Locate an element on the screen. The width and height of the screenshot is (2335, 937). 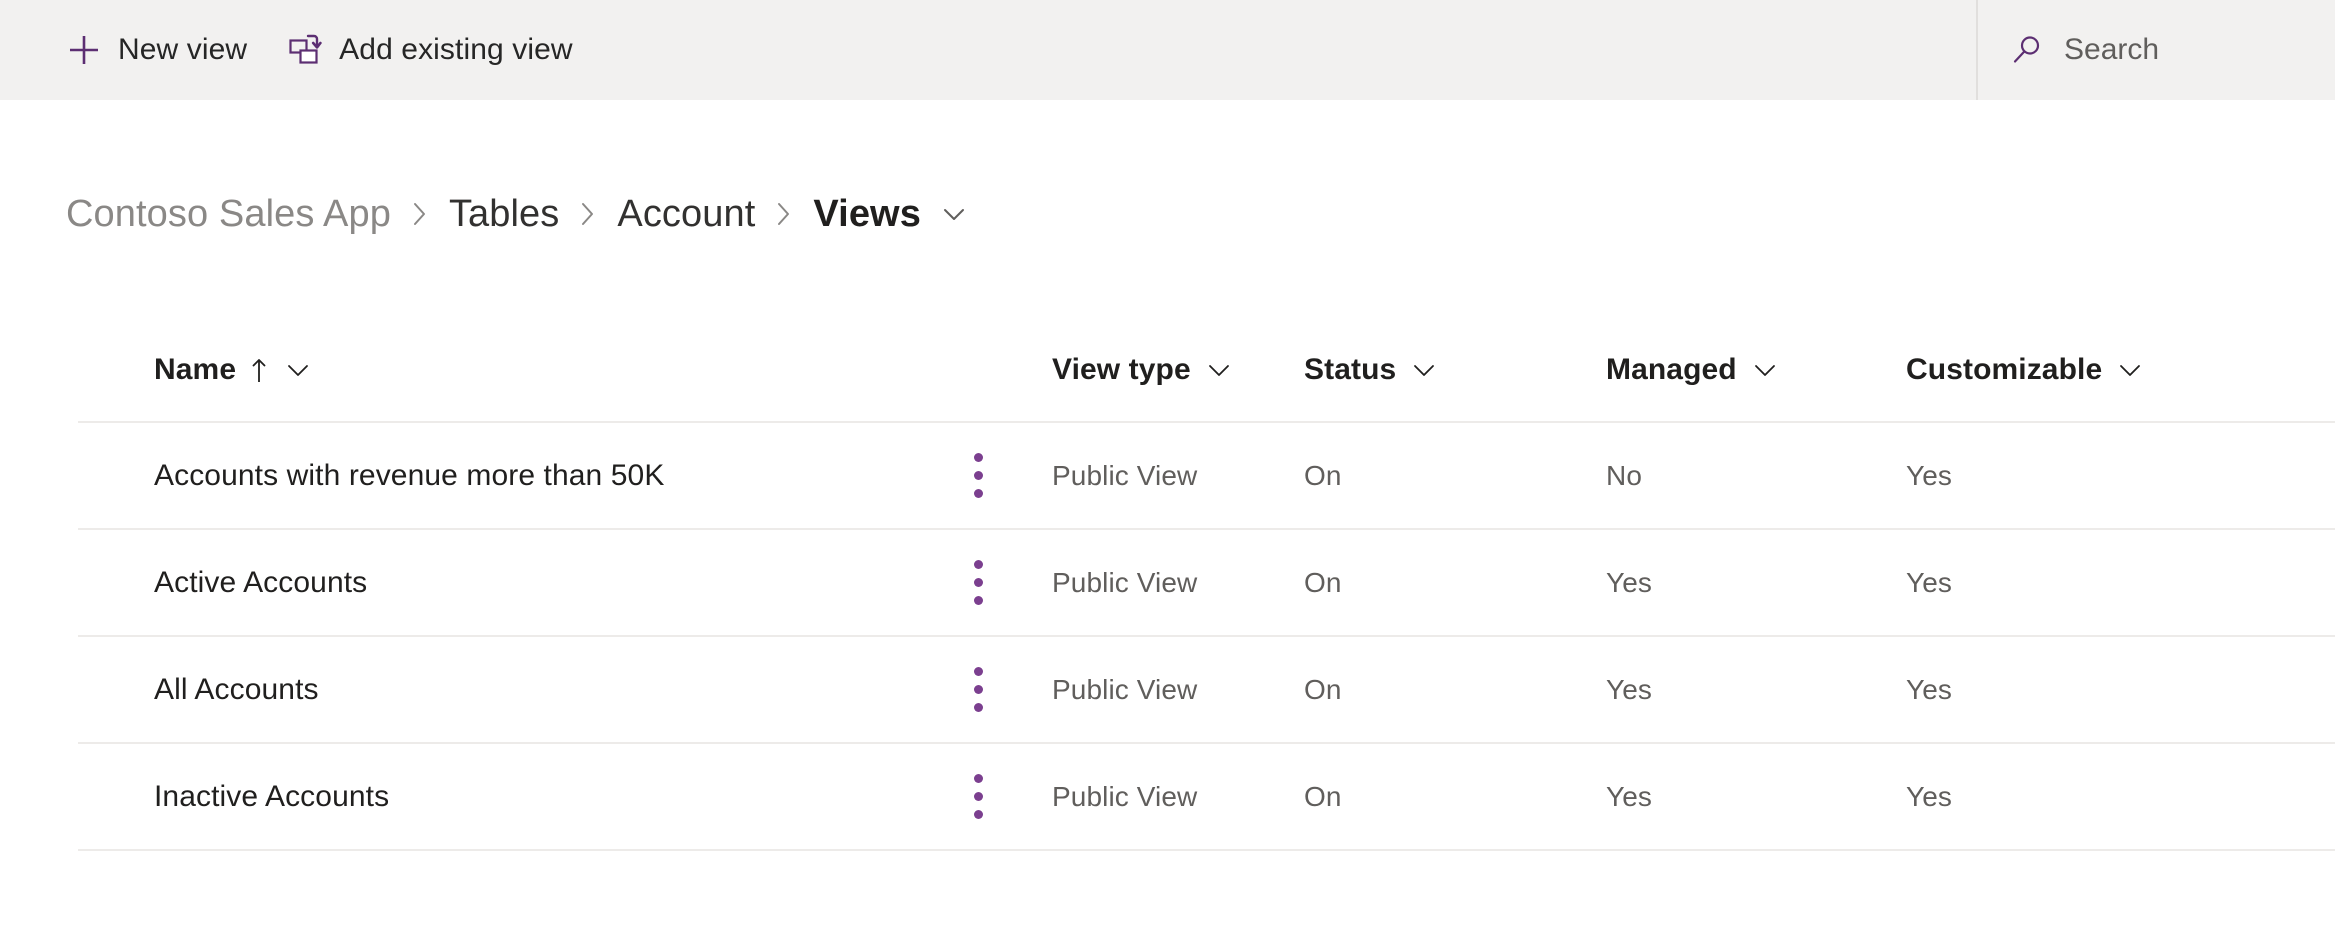
column-header-view-type: View type is located at coordinates (1178, 370).